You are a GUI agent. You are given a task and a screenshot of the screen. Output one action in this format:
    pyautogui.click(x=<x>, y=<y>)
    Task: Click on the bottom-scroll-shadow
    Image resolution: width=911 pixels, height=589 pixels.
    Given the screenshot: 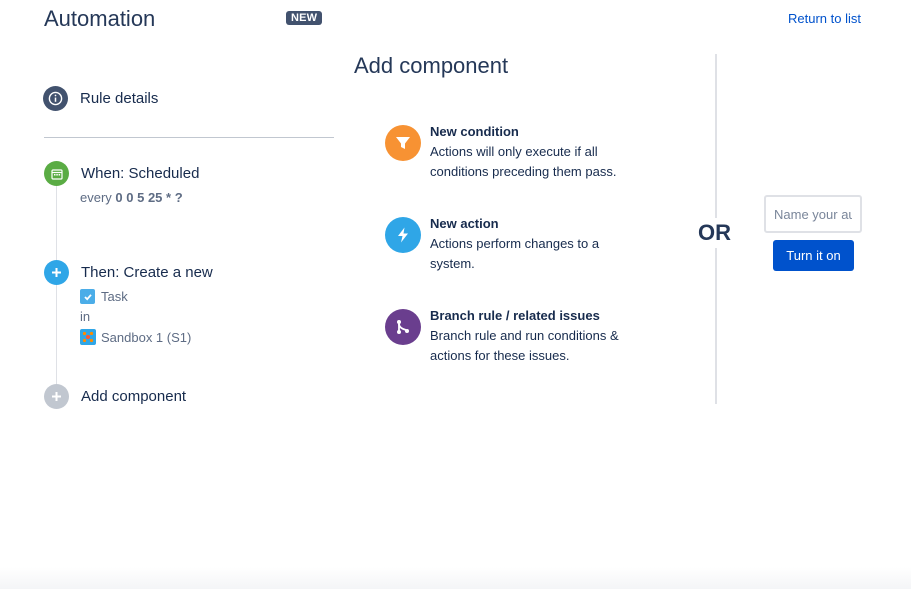 What is the action you would take?
    pyautogui.click(x=455, y=578)
    